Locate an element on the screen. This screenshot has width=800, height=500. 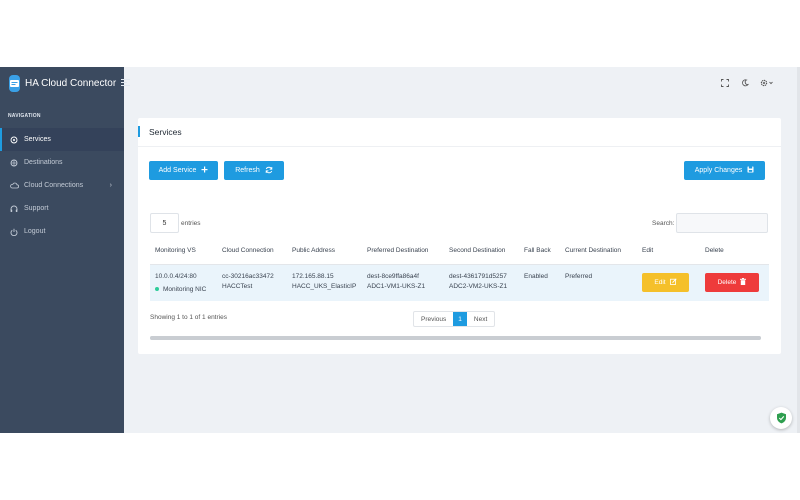
entries-label: entries is located at coordinates (191, 223).